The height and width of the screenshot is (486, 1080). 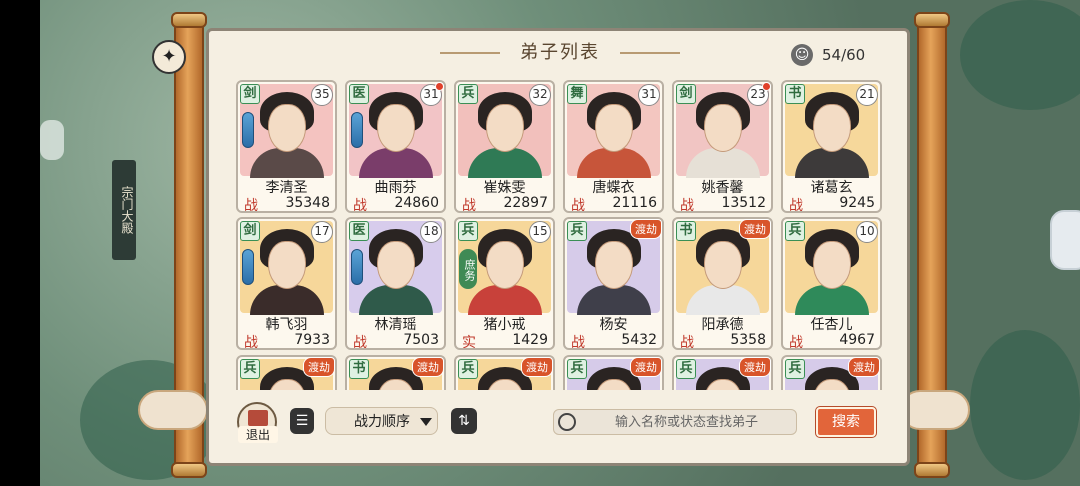 What do you see at coordinates (302, 421) in the screenshot?
I see `list-icon: ☰` at bounding box center [302, 421].